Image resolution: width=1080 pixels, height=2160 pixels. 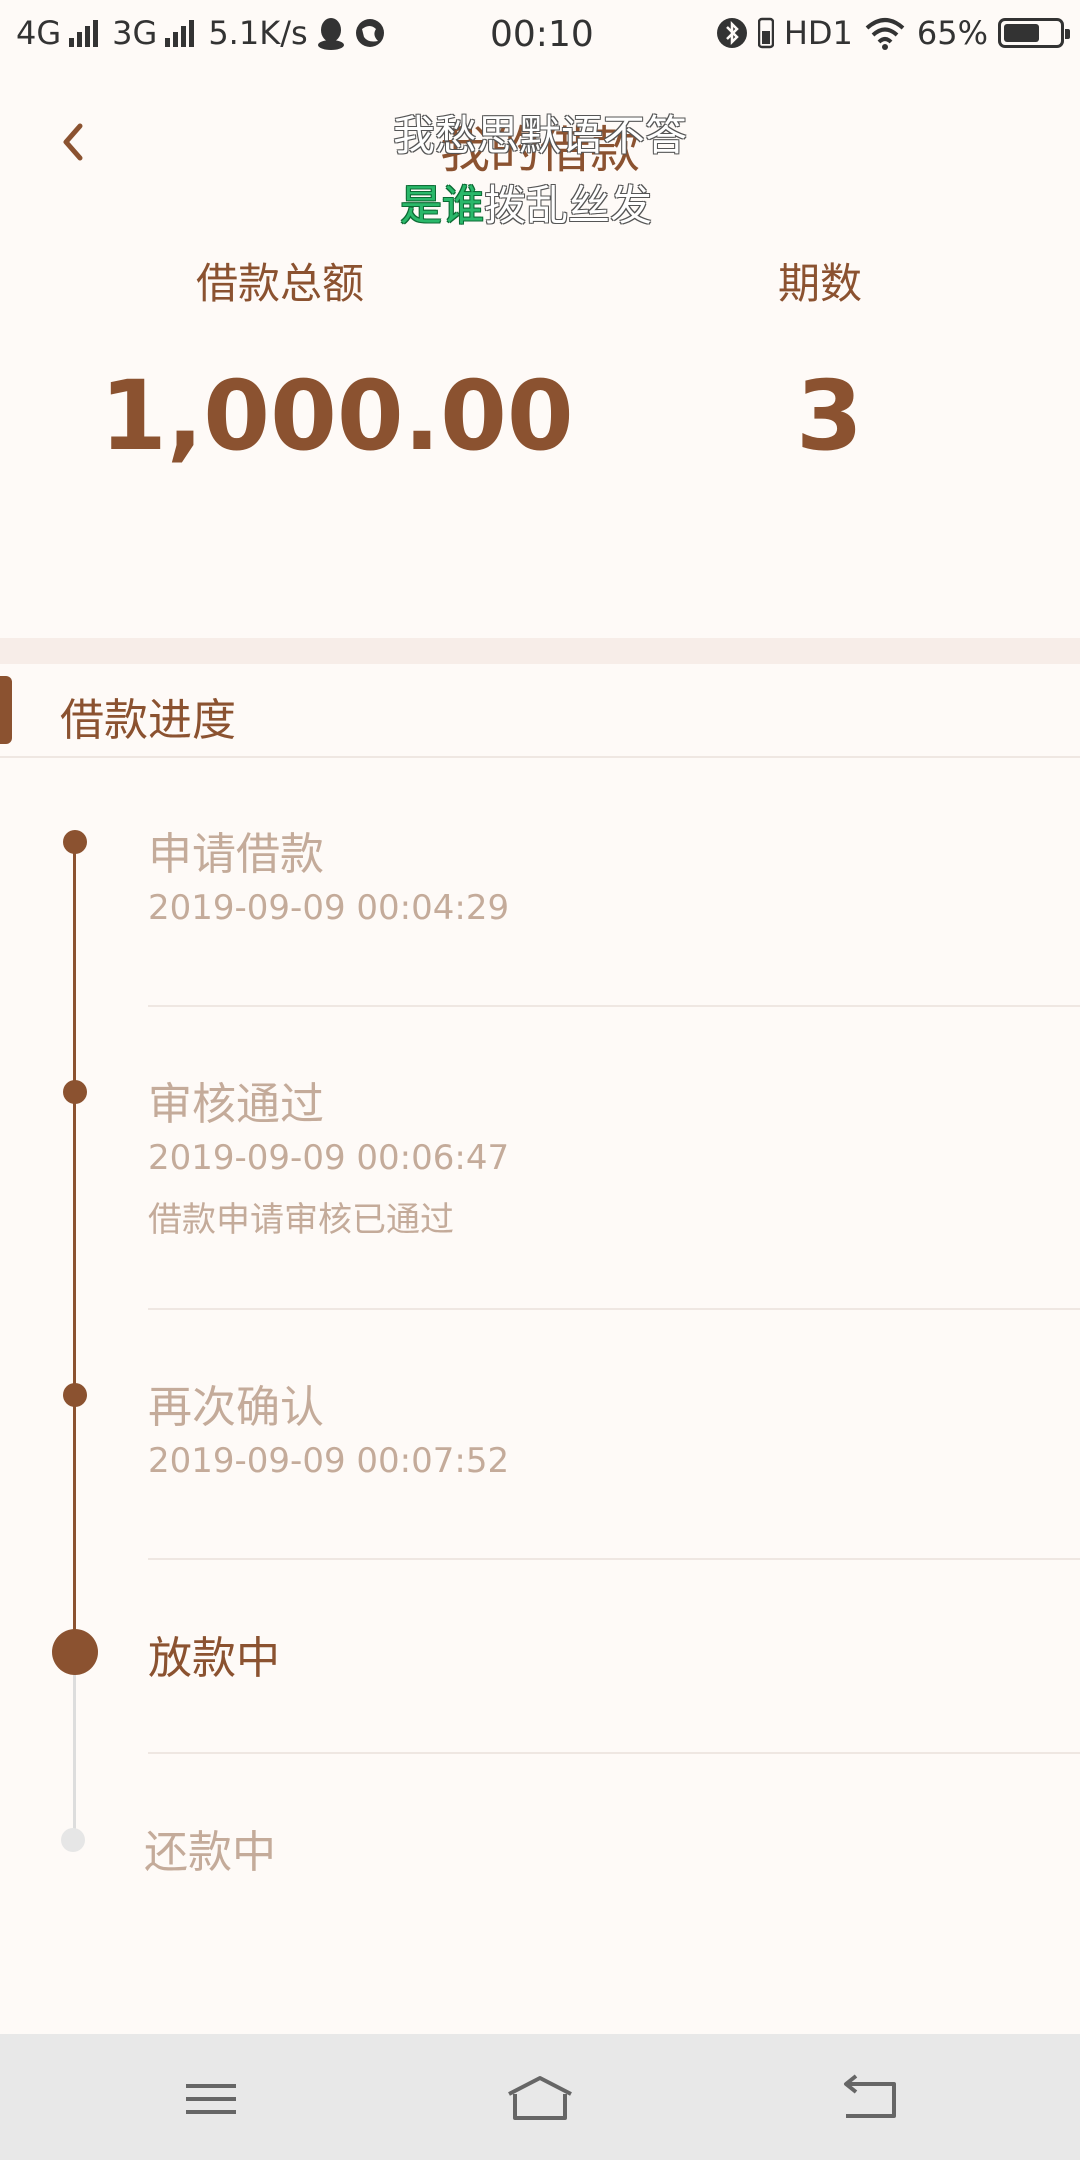 I want to click on progress-section-header: 借款进度, so click(x=540, y=711).